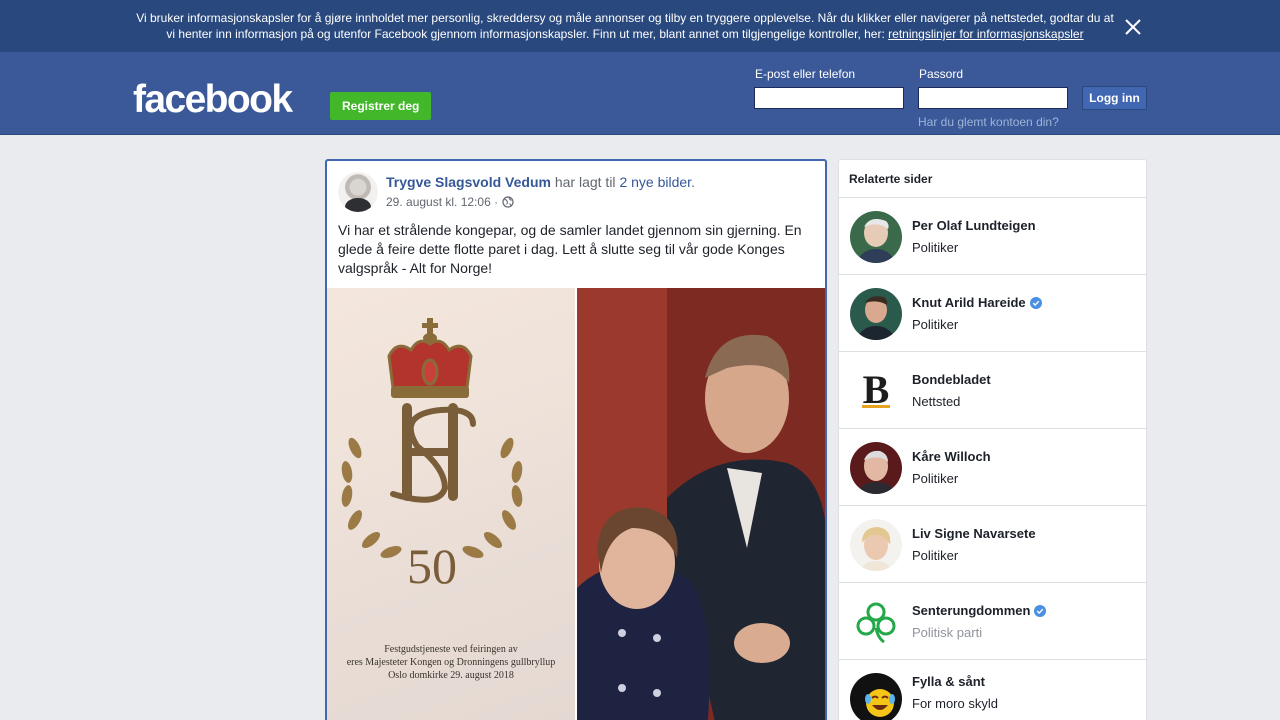 This screenshot has height=720, width=1280. I want to click on related-page-name: Kåre Willoch, so click(951, 456).